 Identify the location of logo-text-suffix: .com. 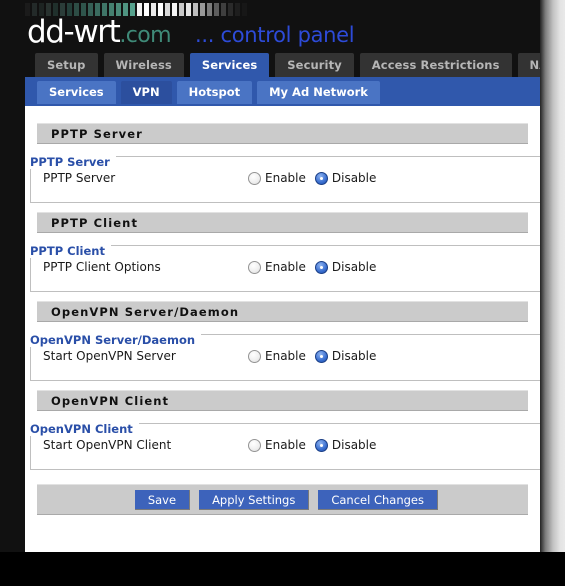
(145, 35).